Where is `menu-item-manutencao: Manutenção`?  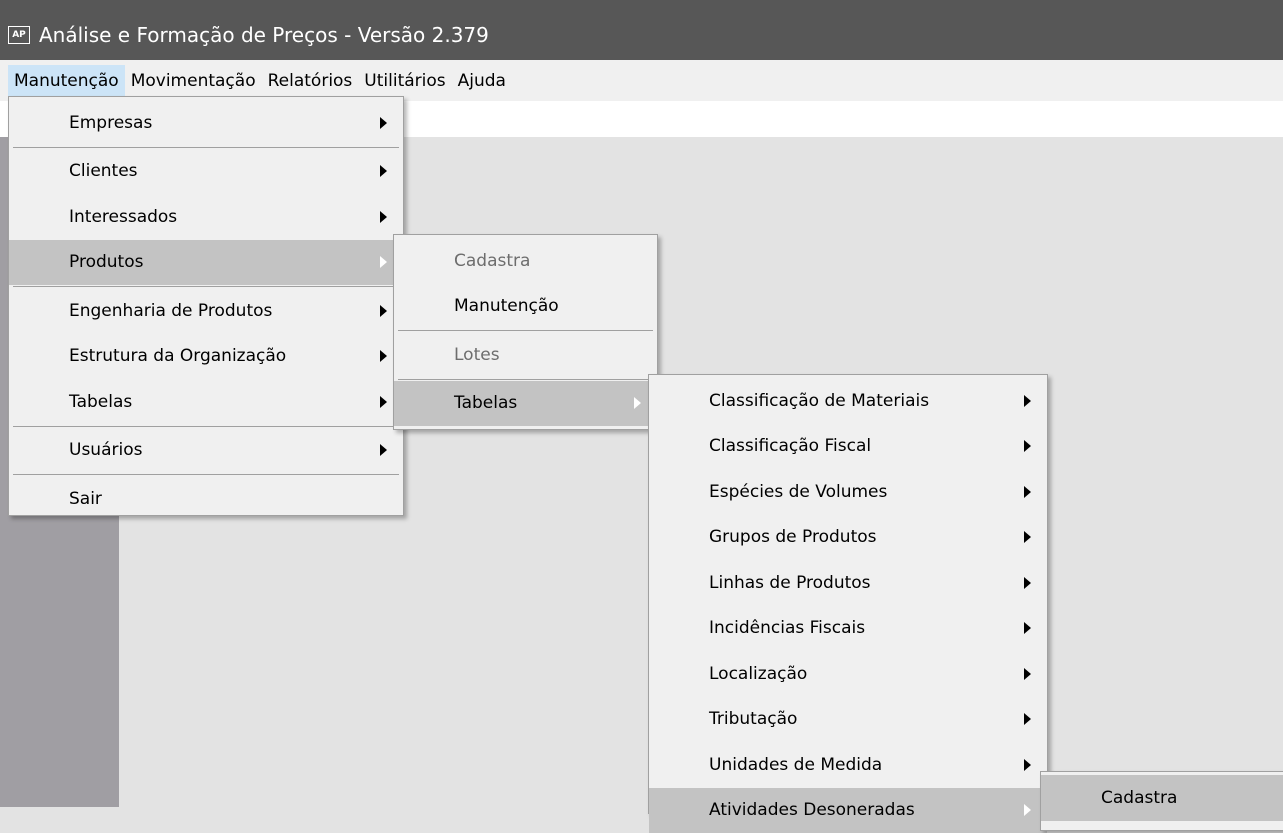 menu-item-manutencao: Manutenção is located at coordinates (525, 307).